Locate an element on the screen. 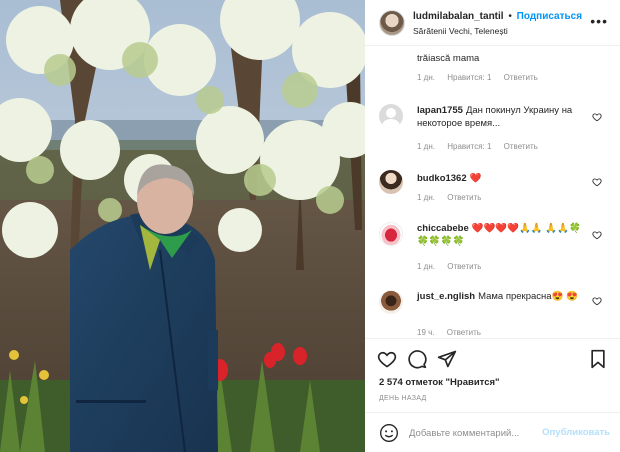 The image size is (620, 452). commenter-username: lapan1755 is located at coordinates (440, 110).